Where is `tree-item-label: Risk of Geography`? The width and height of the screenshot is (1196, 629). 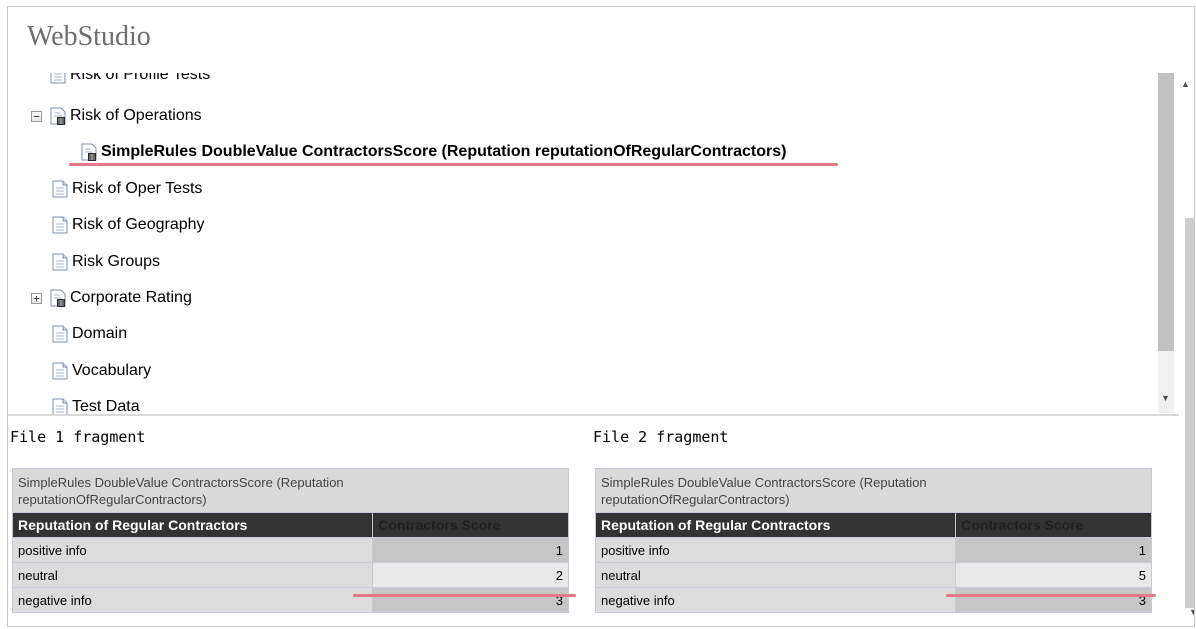
tree-item-label: Risk of Geography is located at coordinates (138, 224).